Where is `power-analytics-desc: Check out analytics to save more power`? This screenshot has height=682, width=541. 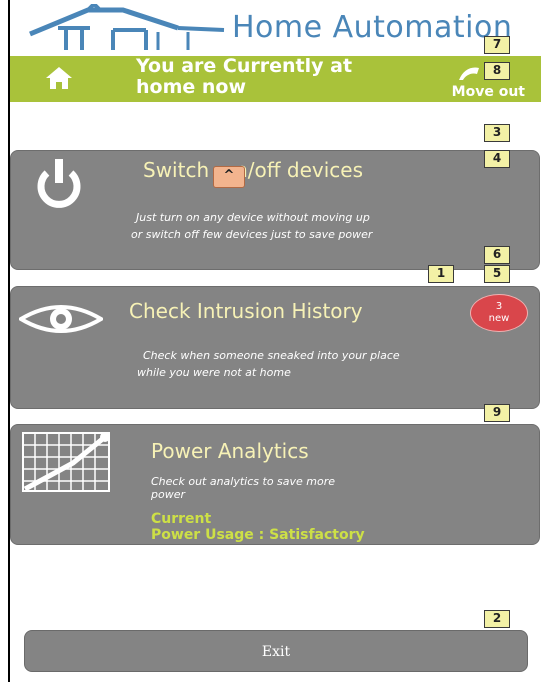 power-analytics-desc: Check out analytics to save more power is located at coordinates (243, 488).